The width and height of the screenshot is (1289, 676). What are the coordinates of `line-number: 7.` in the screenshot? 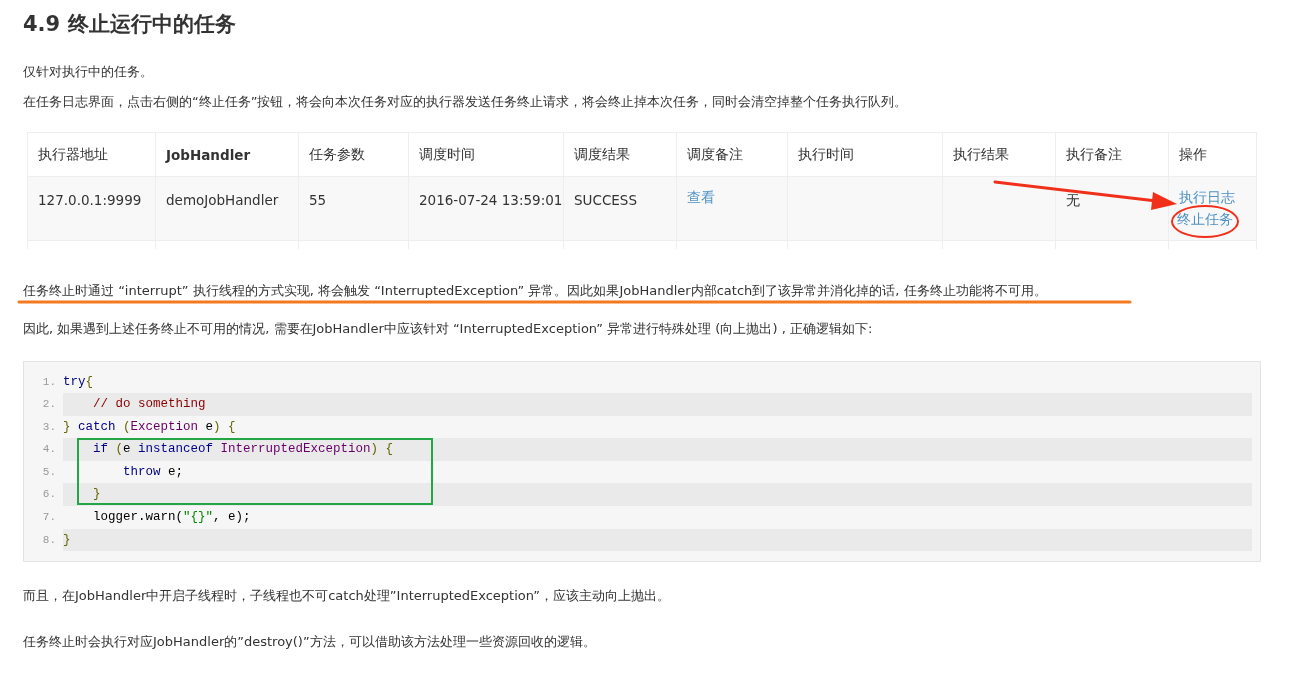 It's located at (49, 518).